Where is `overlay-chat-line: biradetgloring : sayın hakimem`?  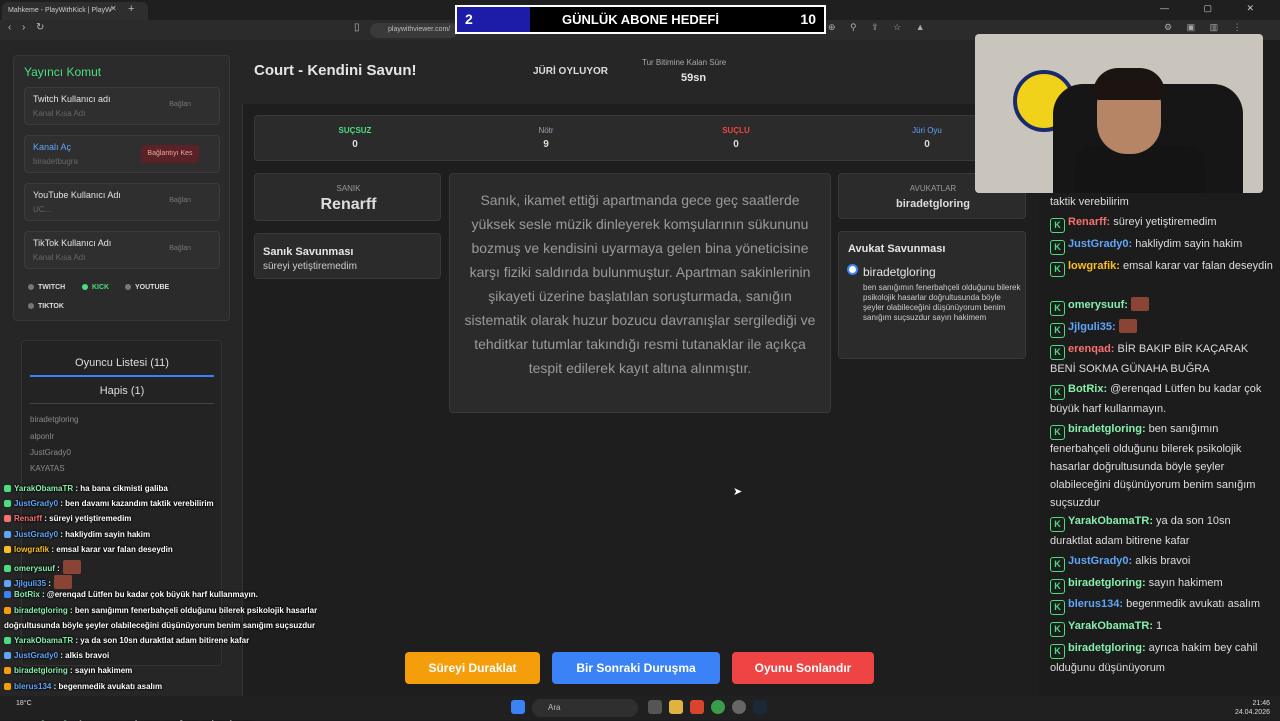
overlay-chat-line: biradetgloring : sayın hakimem is located at coordinates (68, 670).